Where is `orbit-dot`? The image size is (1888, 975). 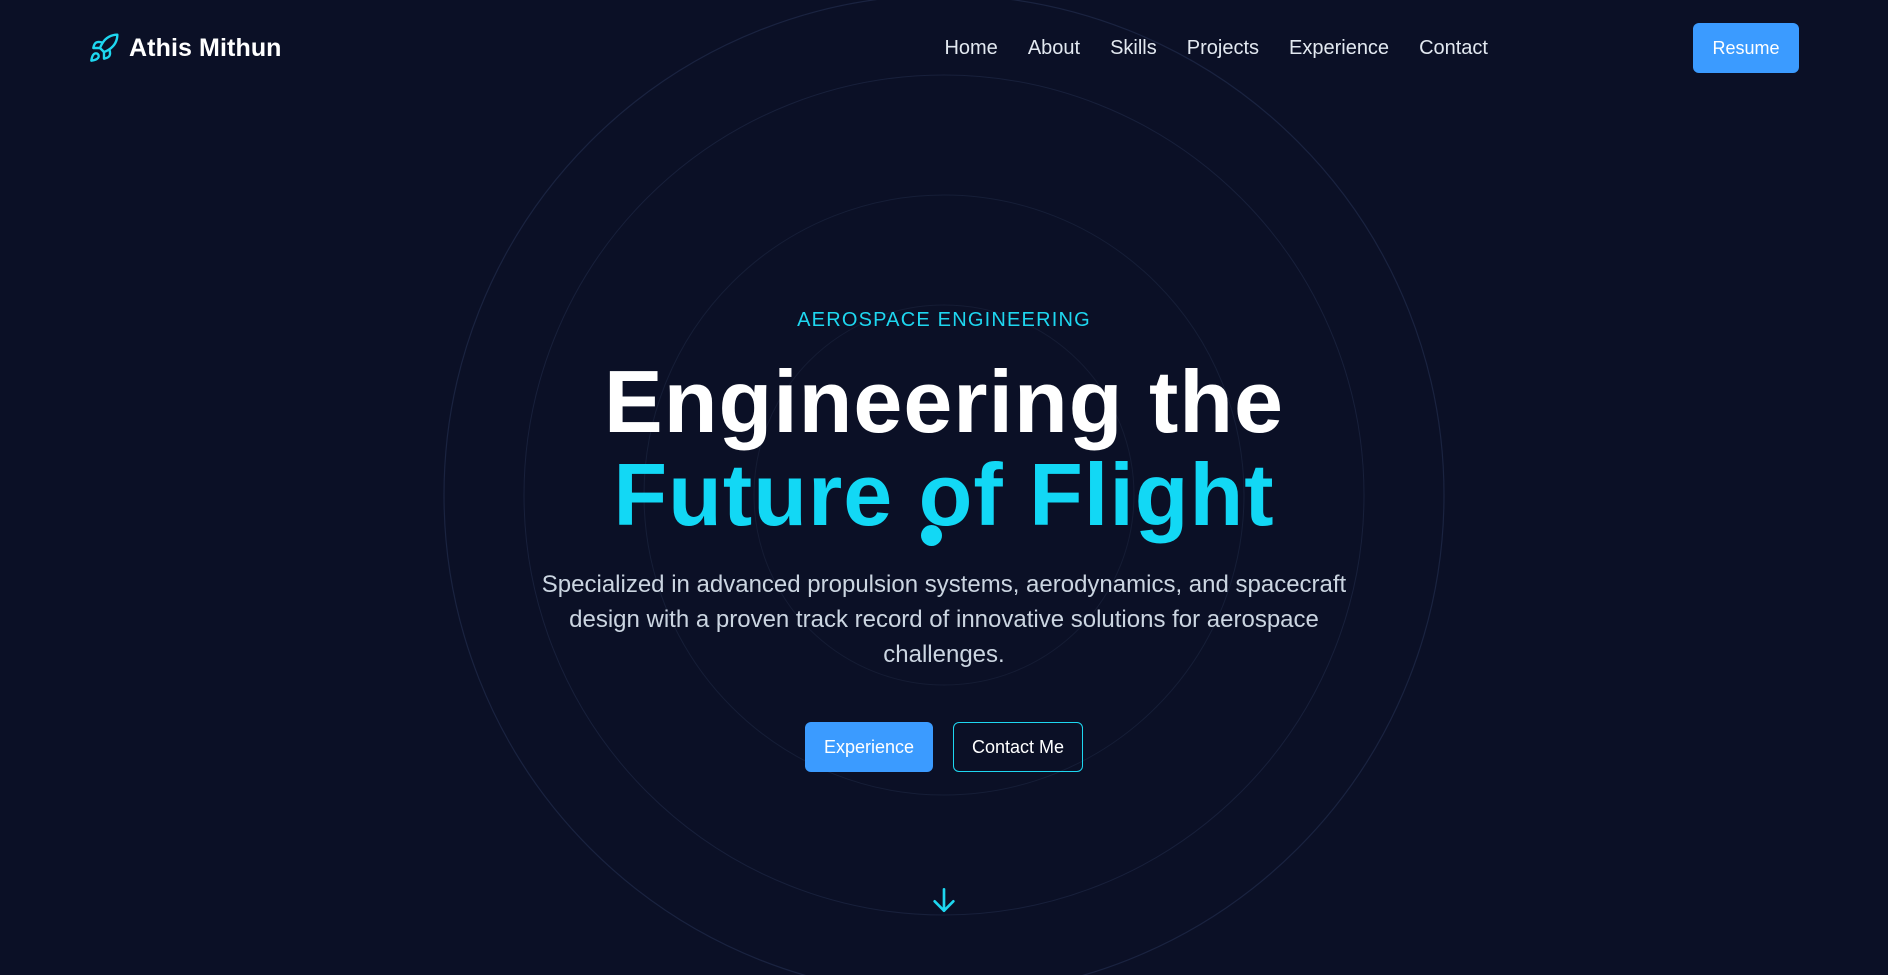
orbit-dot is located at coordinates (931, 535).